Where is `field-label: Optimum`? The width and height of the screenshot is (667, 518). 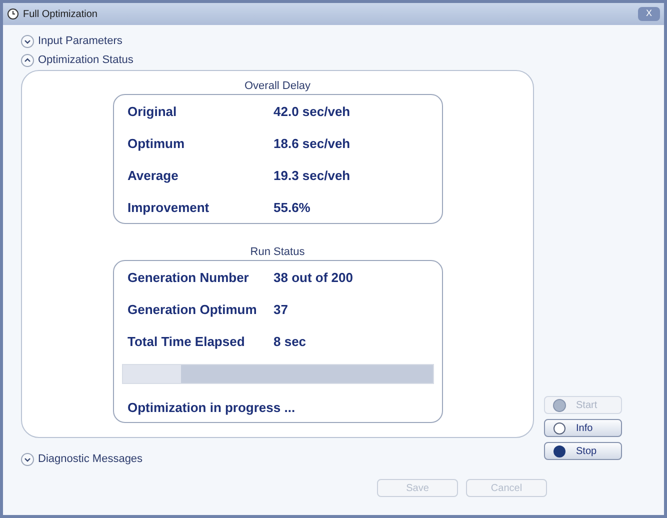
field-label: Optimum is located at coordinates (157, 144).